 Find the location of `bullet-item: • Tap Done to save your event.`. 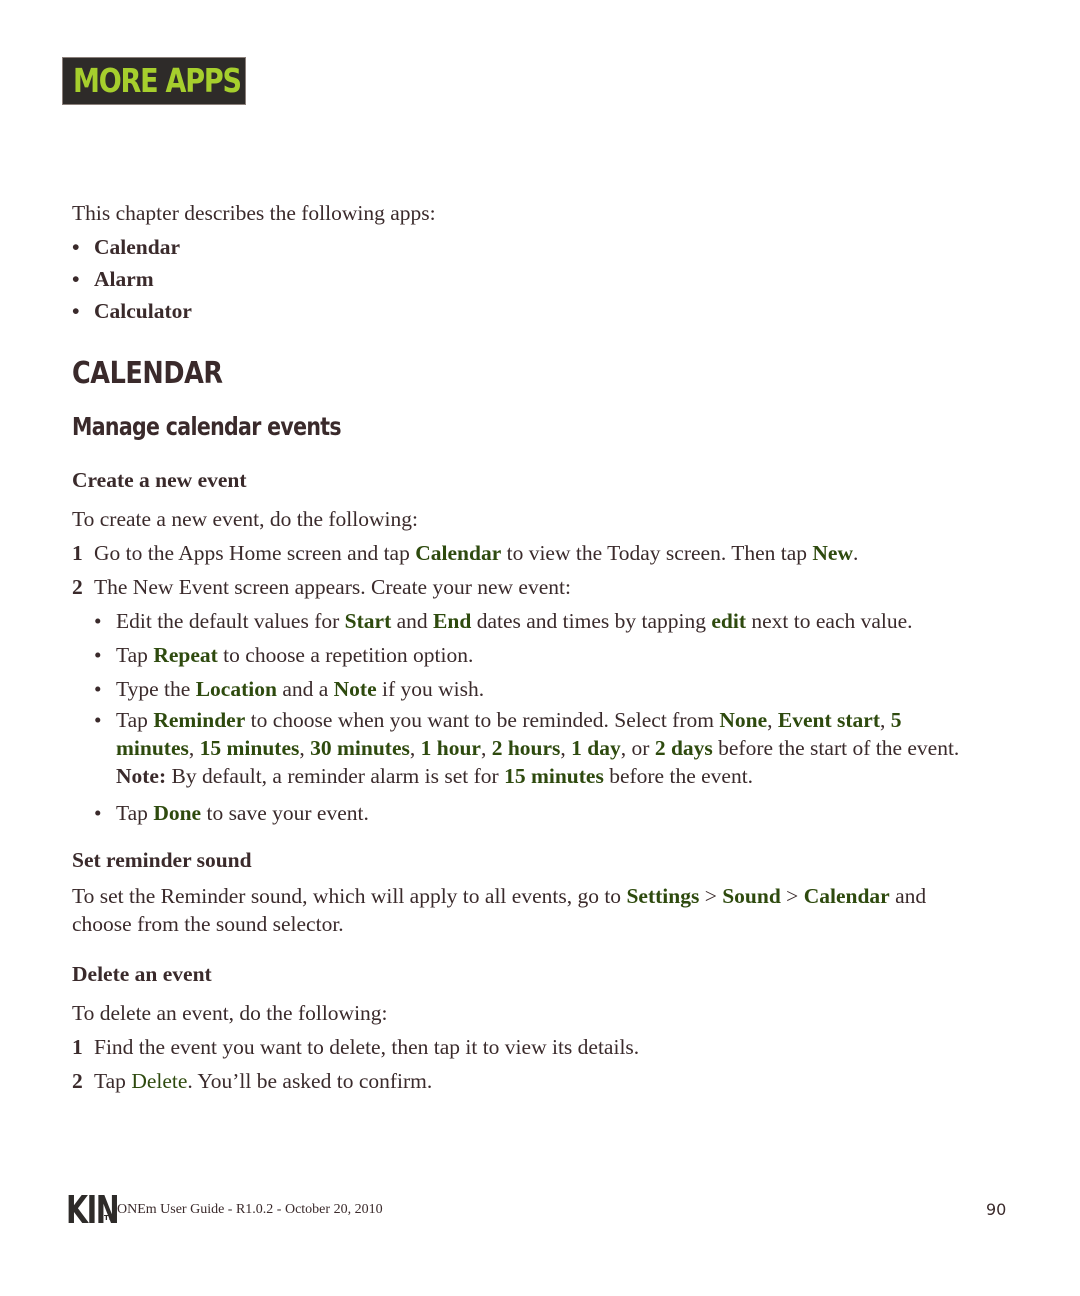

bullet-item: • Tap Done to save your event. is located at coordinates (231, 813).